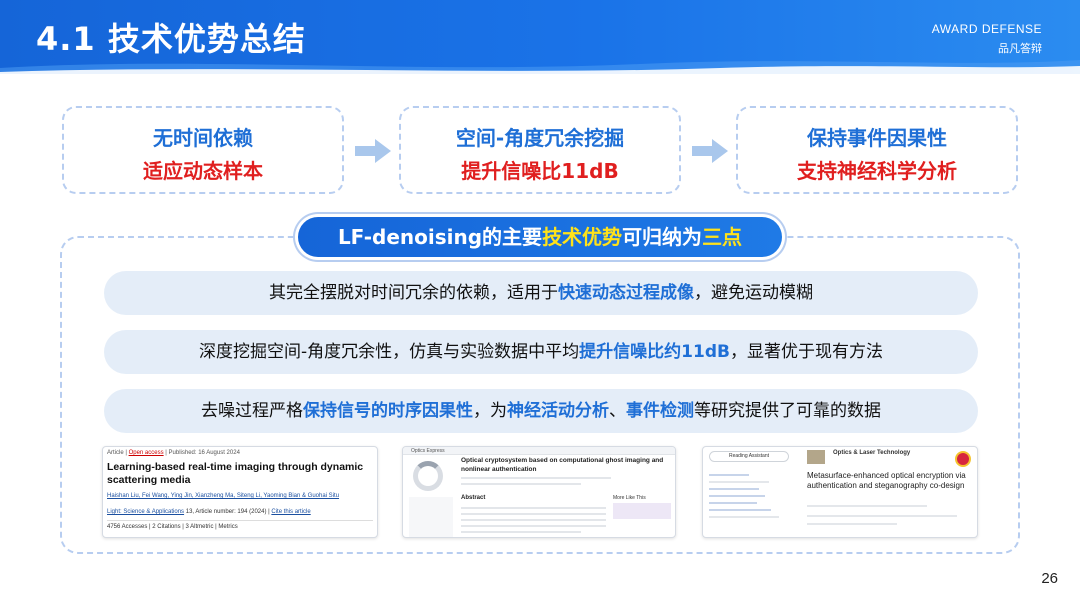 This screenshot has width=1080, height=608. Describe the element at coordinates (816, 457) in the screenshot. I see `journal-cover-image` at that location.